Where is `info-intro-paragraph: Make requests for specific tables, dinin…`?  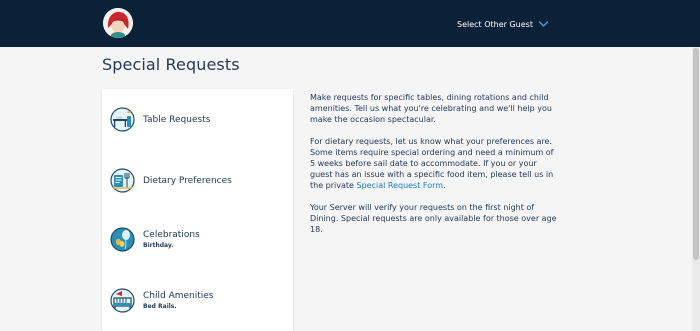
info-intro-paragraph: Make requests for specific tables, dinin… is located at coordinates (431, 108).